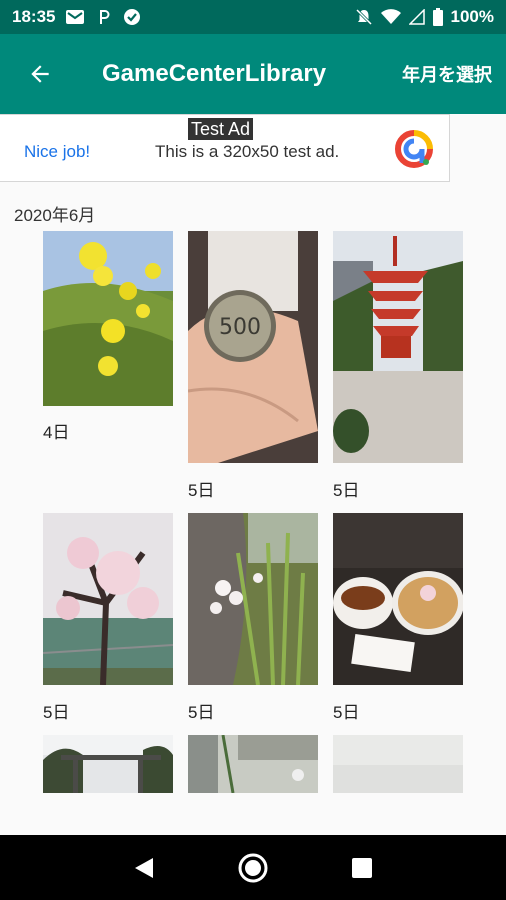 The height and width of the screenshot is (900, 506). I want to click on ad-badge: Test Ad, so click(221, 129).